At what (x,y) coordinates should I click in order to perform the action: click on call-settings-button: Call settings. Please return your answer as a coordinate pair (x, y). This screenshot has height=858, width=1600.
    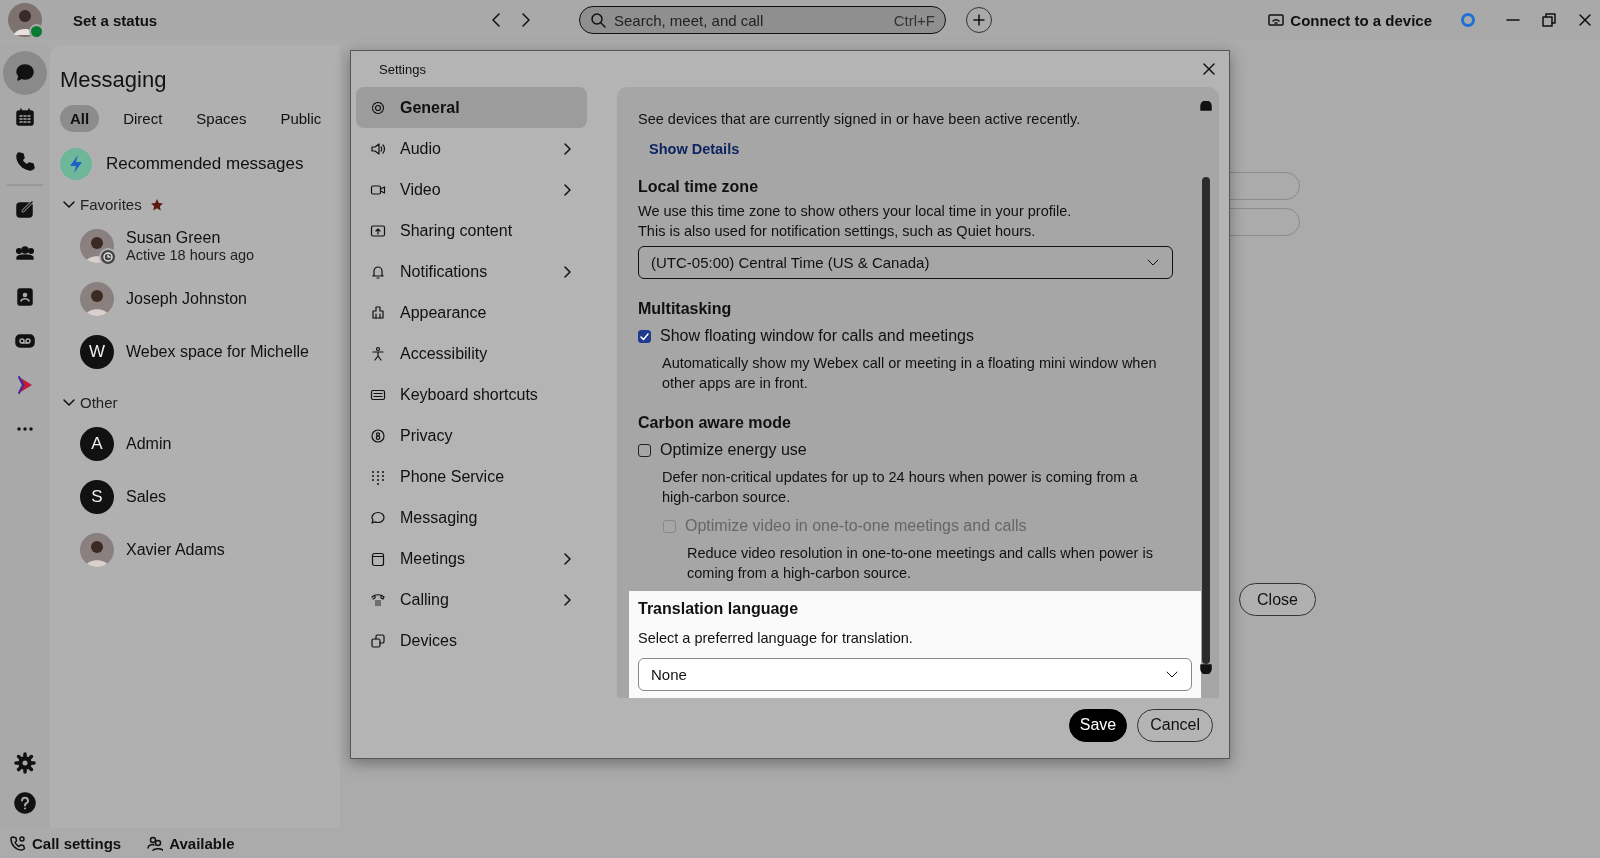
    Looking at the image, I should click on (66, 843).